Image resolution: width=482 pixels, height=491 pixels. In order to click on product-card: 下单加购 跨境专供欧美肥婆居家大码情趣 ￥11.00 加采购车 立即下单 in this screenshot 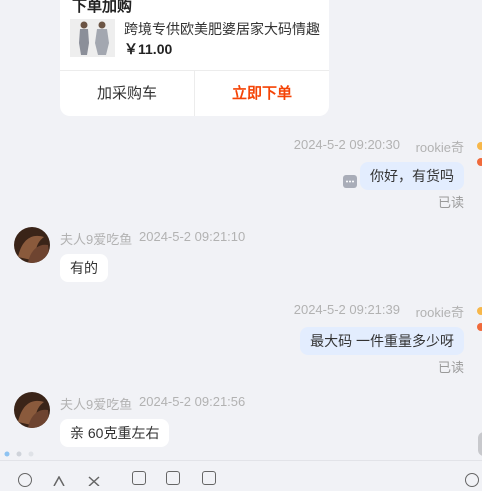, I will do `click(194, 58)`.